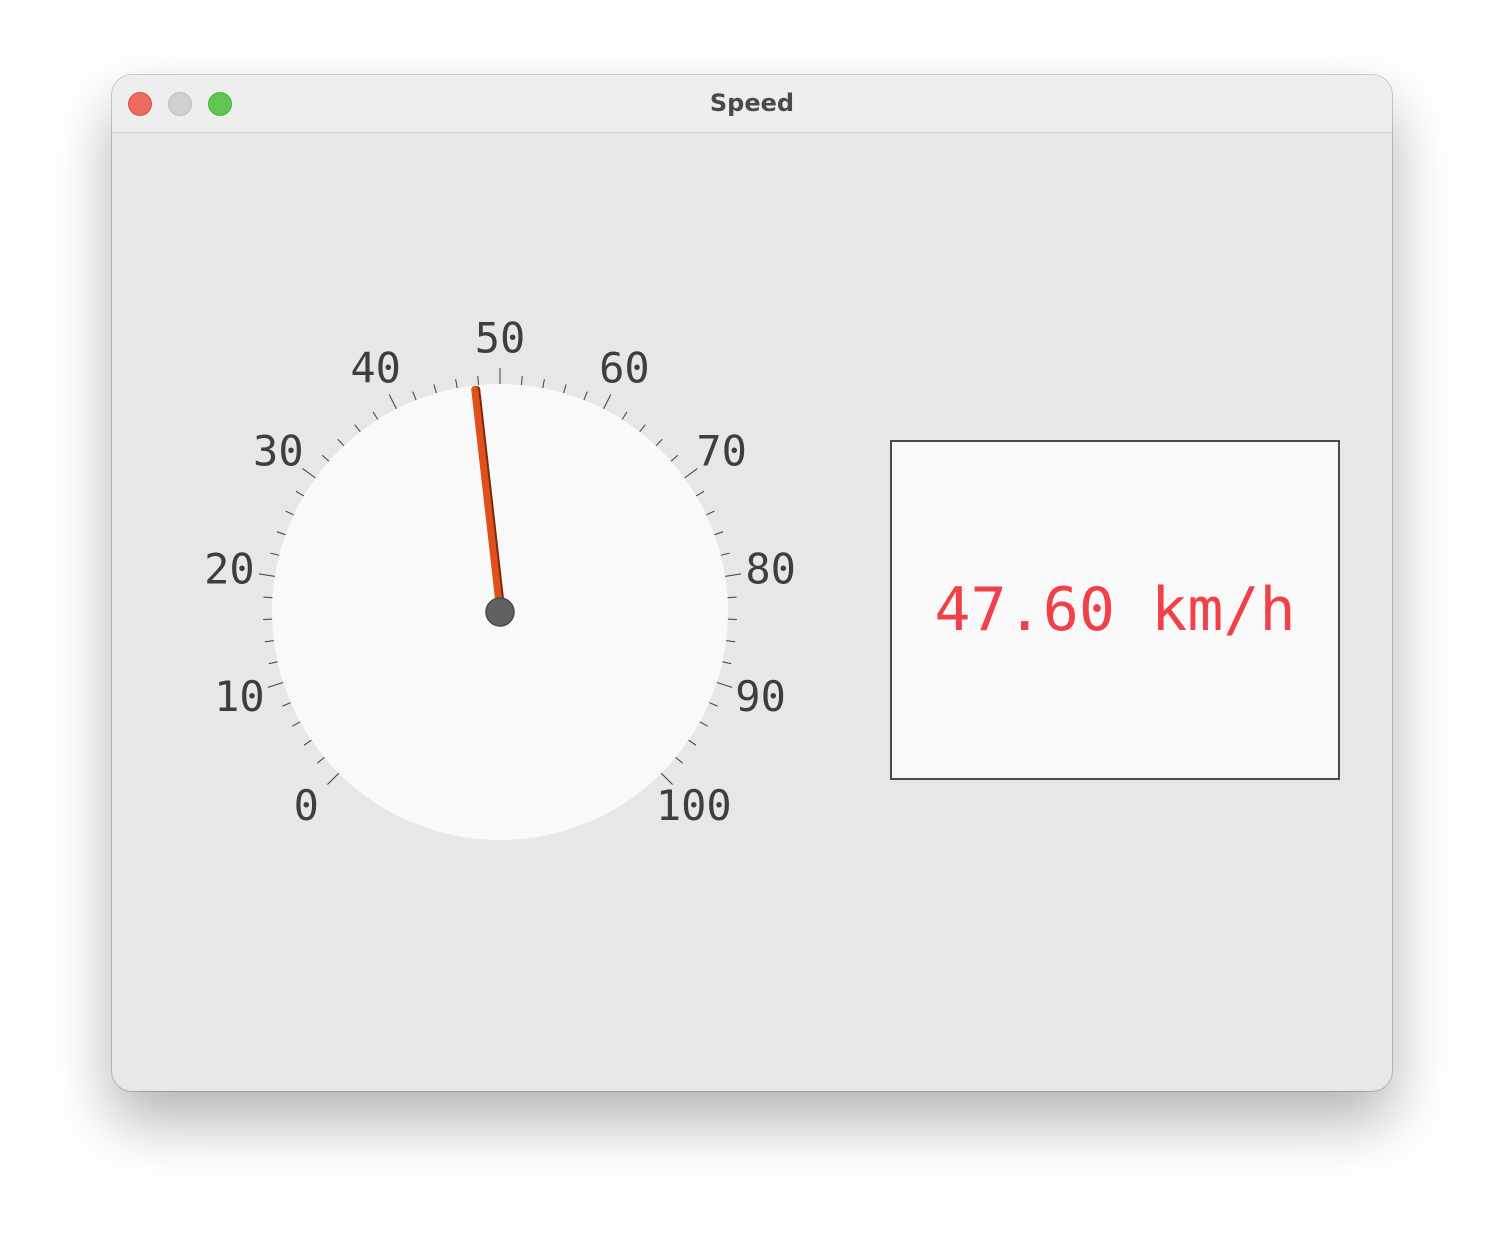  What do you see at coordinates (375, 367) in the screenshot?
I see `gauge-tick-label: 40` at bounding box center [375, 367].